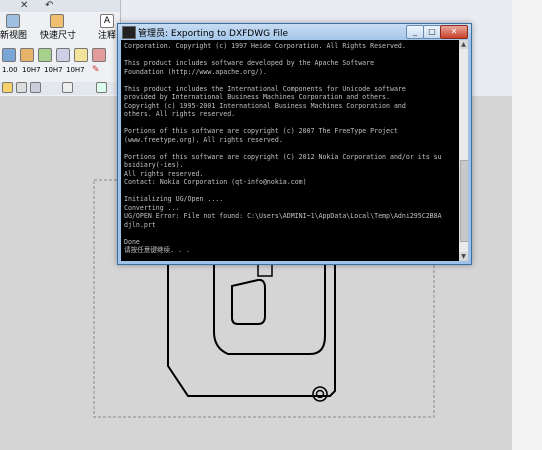  I want to click on part-outline, so click(251, 330).